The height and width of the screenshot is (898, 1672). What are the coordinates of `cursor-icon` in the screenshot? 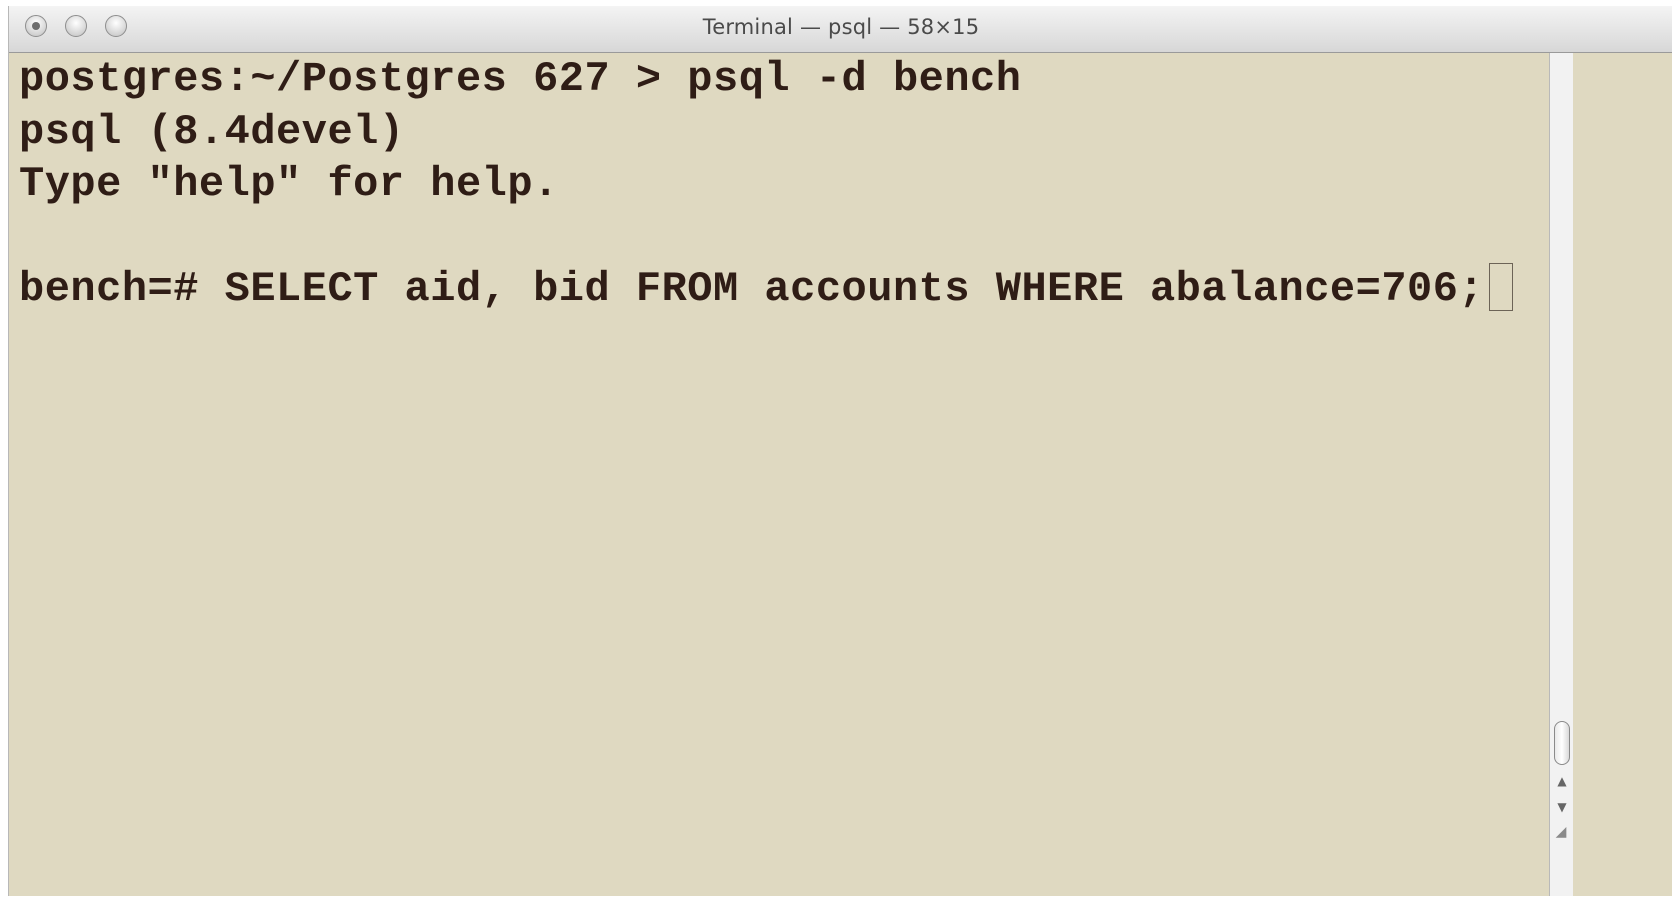 It's located at (1501, 286).